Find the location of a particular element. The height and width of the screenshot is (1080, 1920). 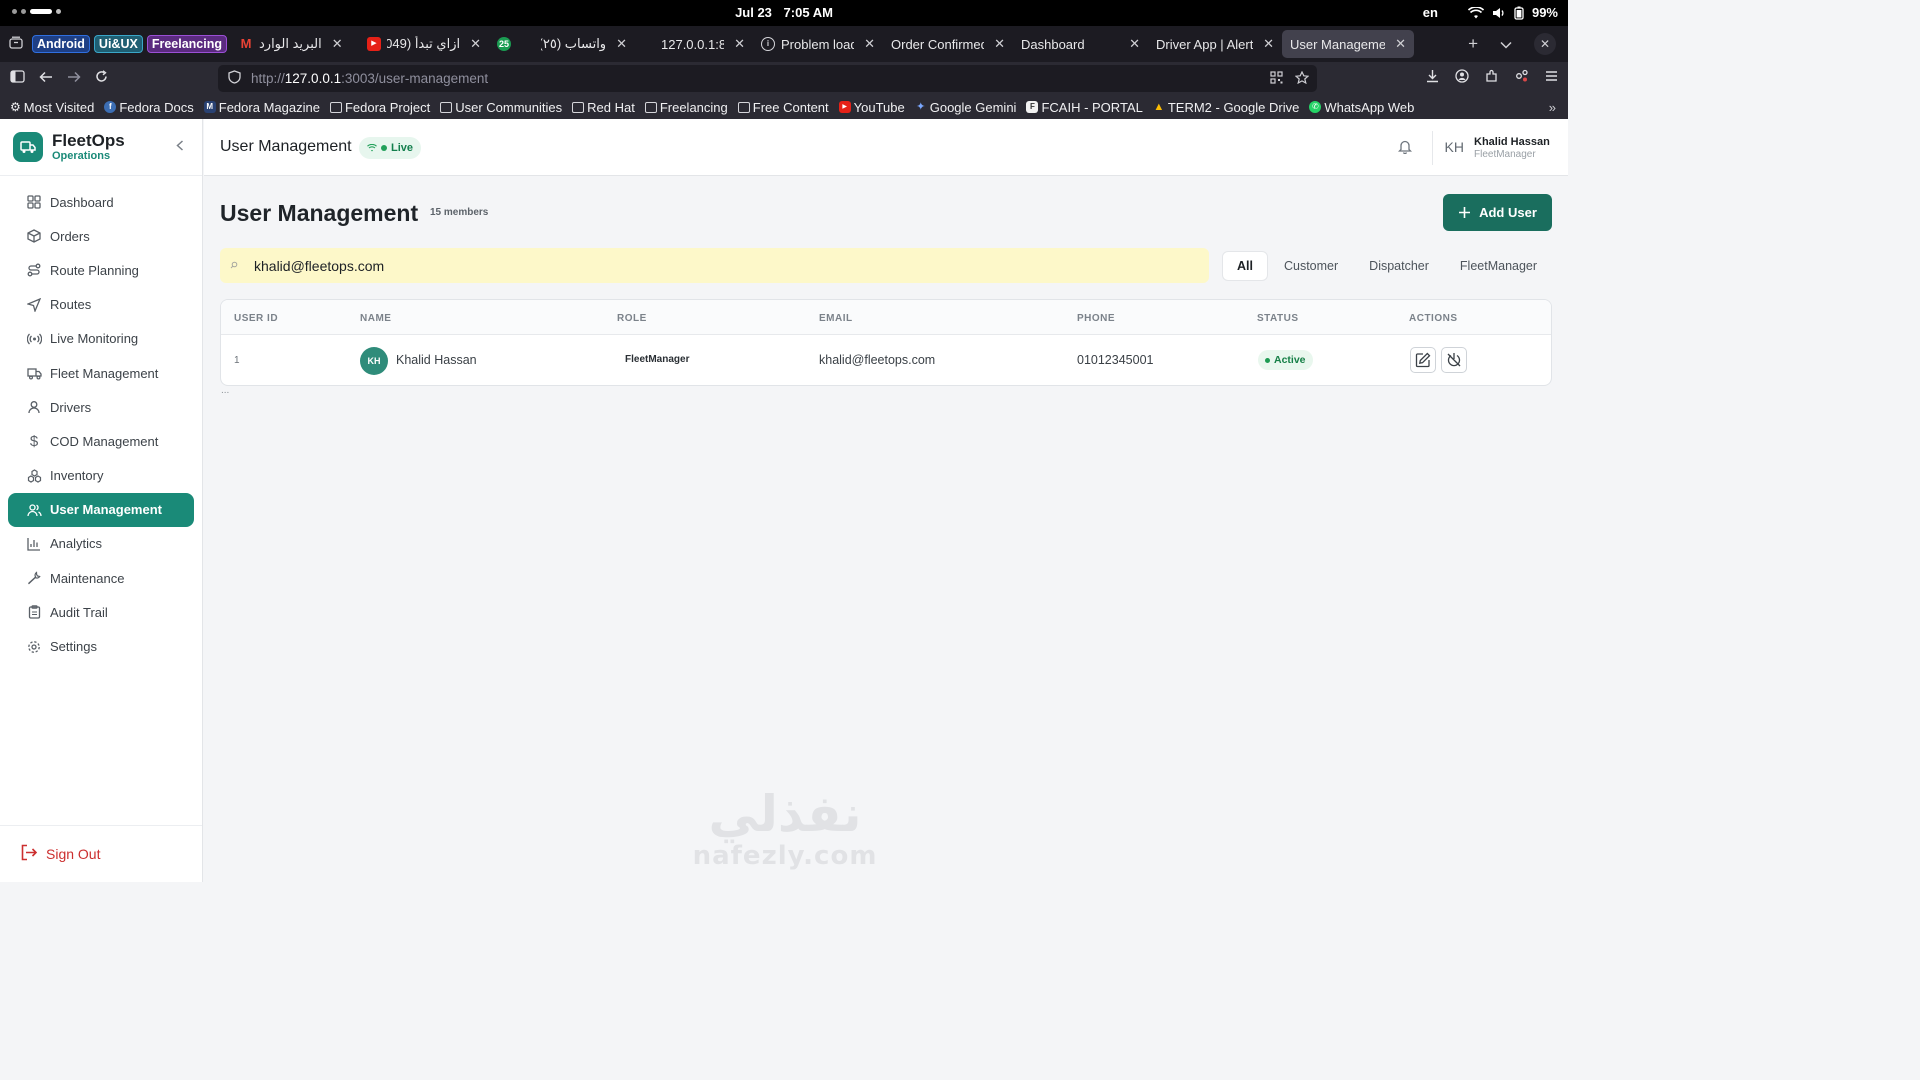

sidebar-item-user-management: User Management is located at coordinates (101, 509).